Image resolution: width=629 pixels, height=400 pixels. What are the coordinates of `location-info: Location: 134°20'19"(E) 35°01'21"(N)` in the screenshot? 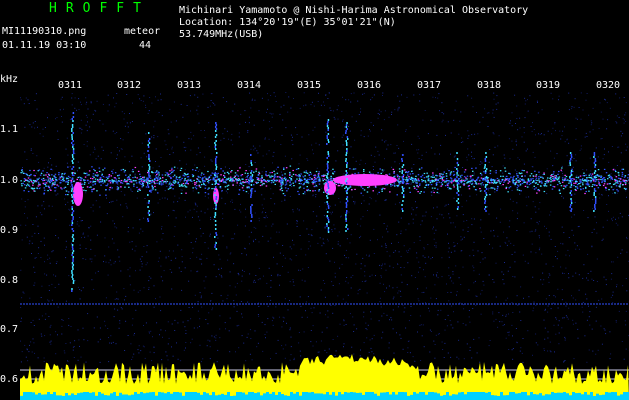 It's located at (287, 22).